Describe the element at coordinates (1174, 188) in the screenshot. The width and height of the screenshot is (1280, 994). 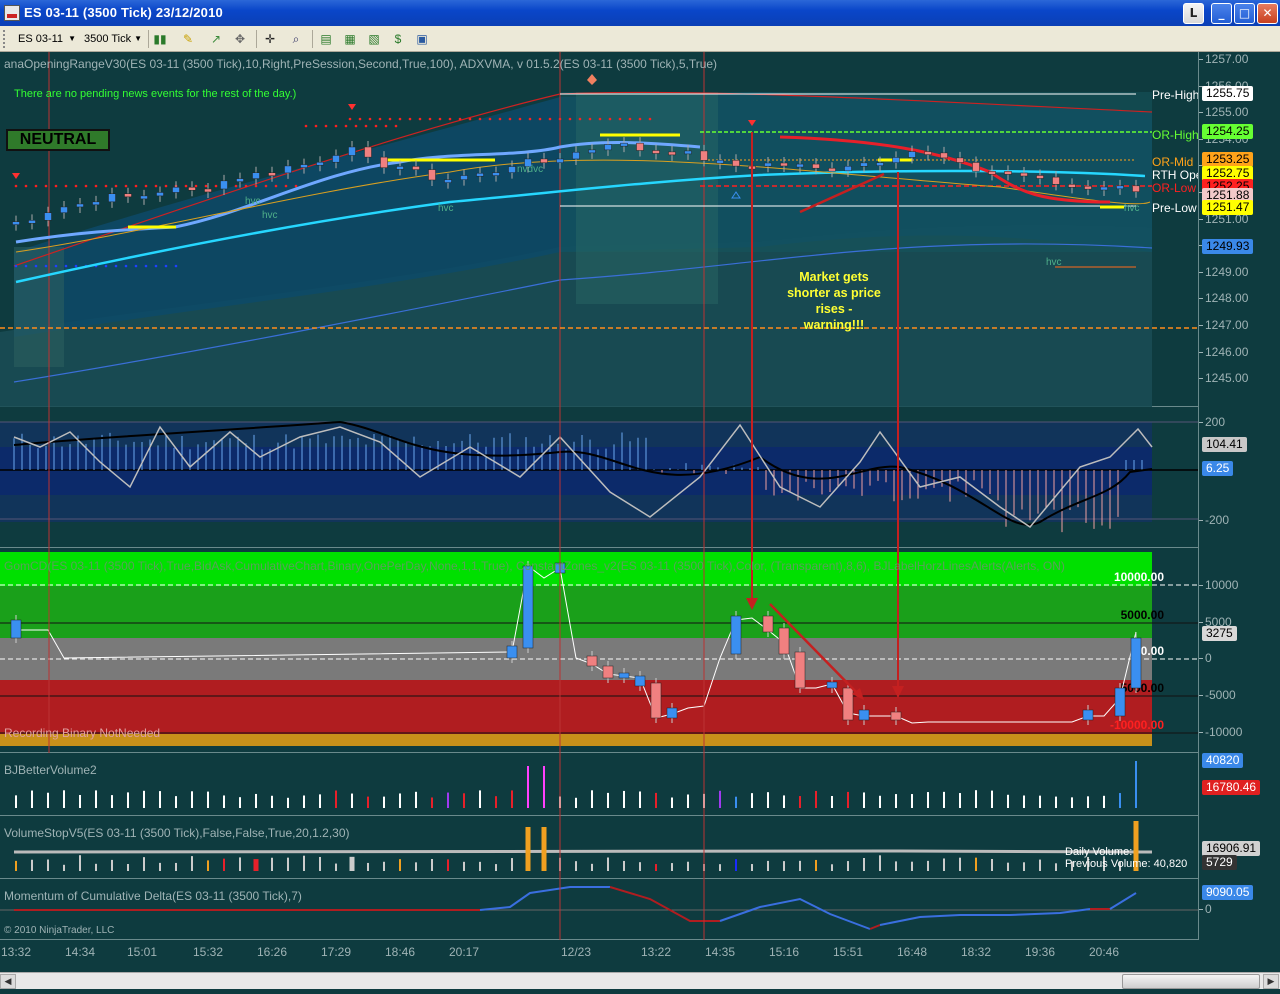
I see `level-label: OR-Low` at that location.